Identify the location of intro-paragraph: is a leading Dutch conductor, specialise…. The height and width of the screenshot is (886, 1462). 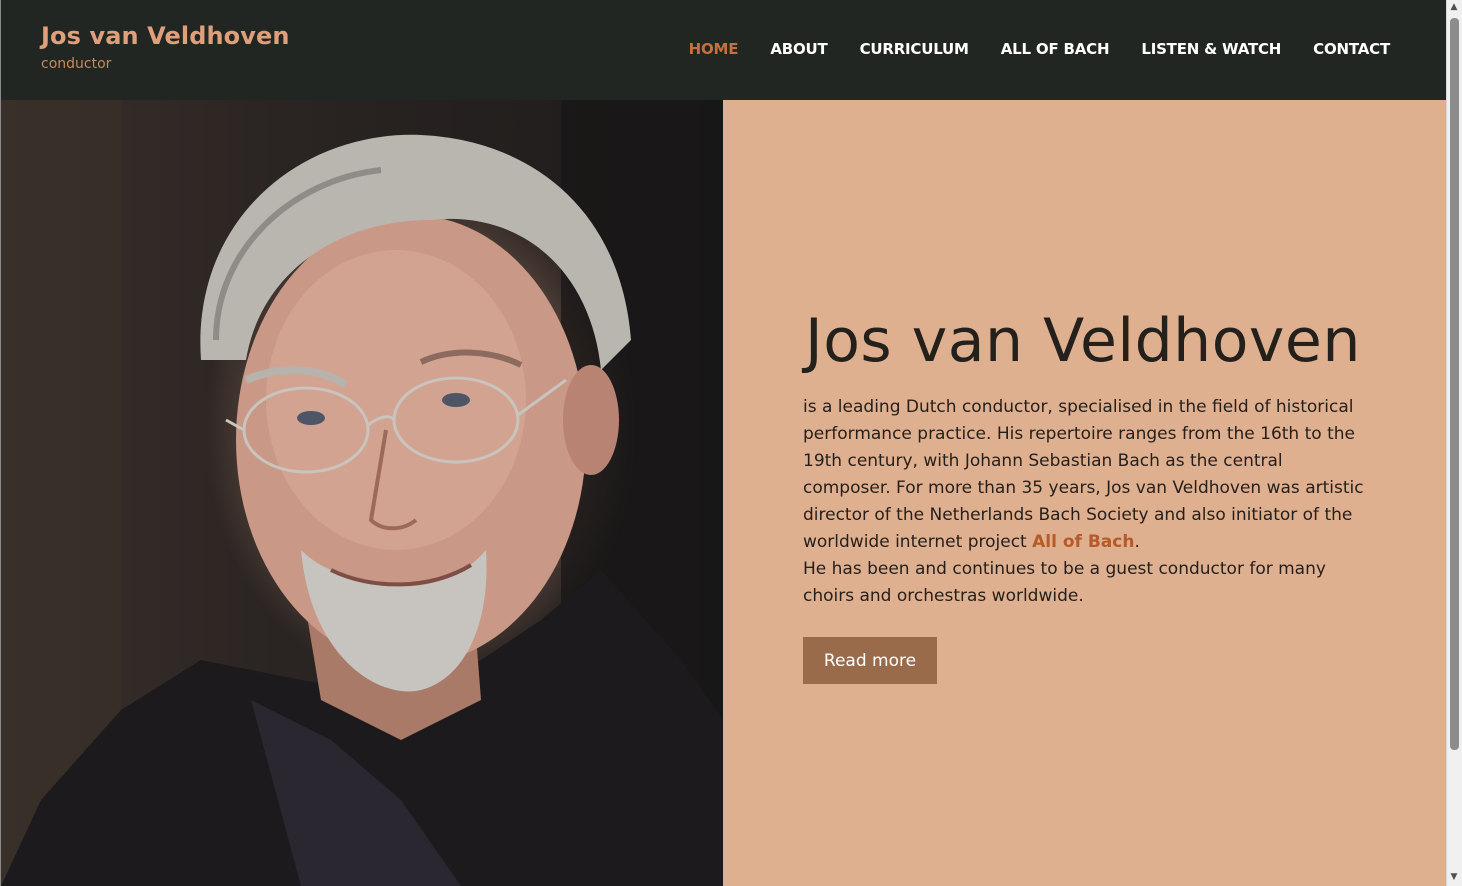
(1088, 475).